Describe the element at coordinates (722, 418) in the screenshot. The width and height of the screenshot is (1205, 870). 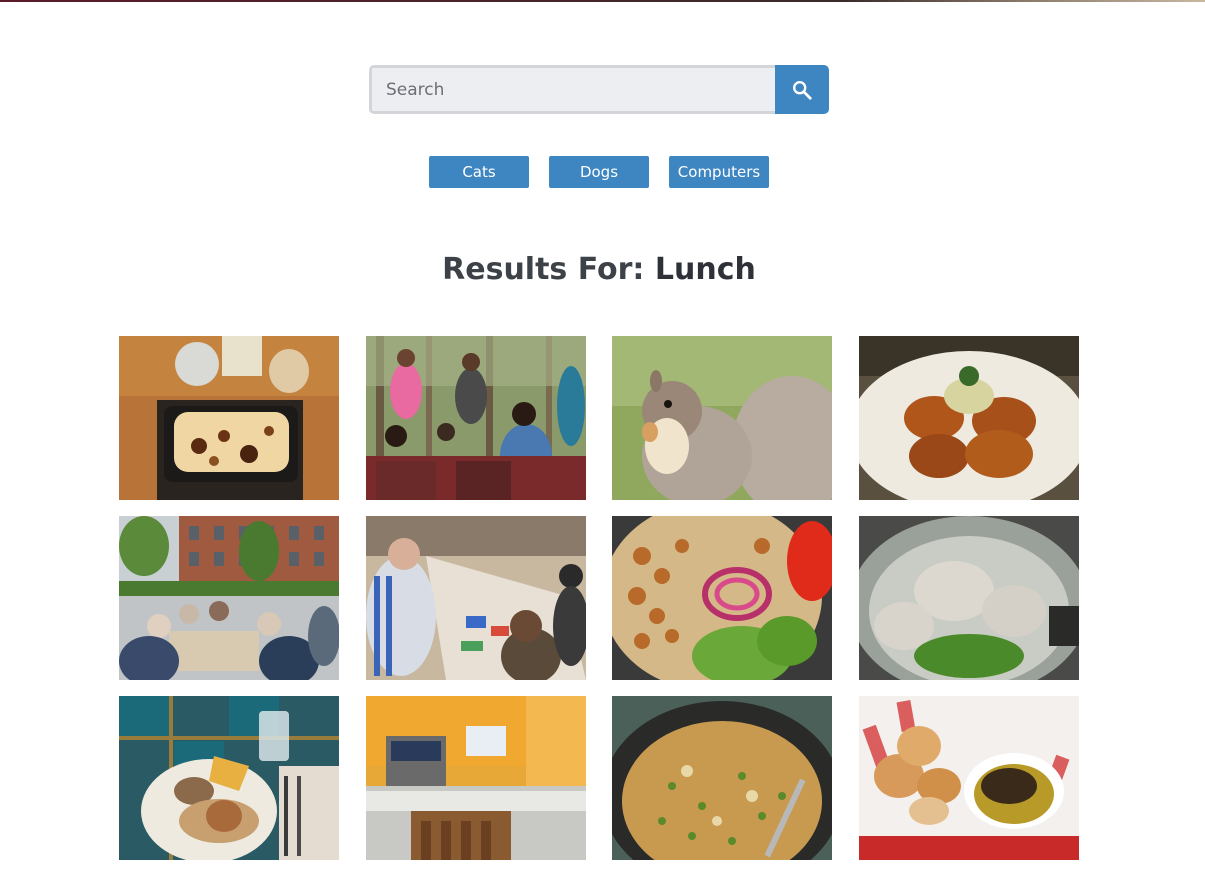
I see `image-squirrel-eating` at that location.